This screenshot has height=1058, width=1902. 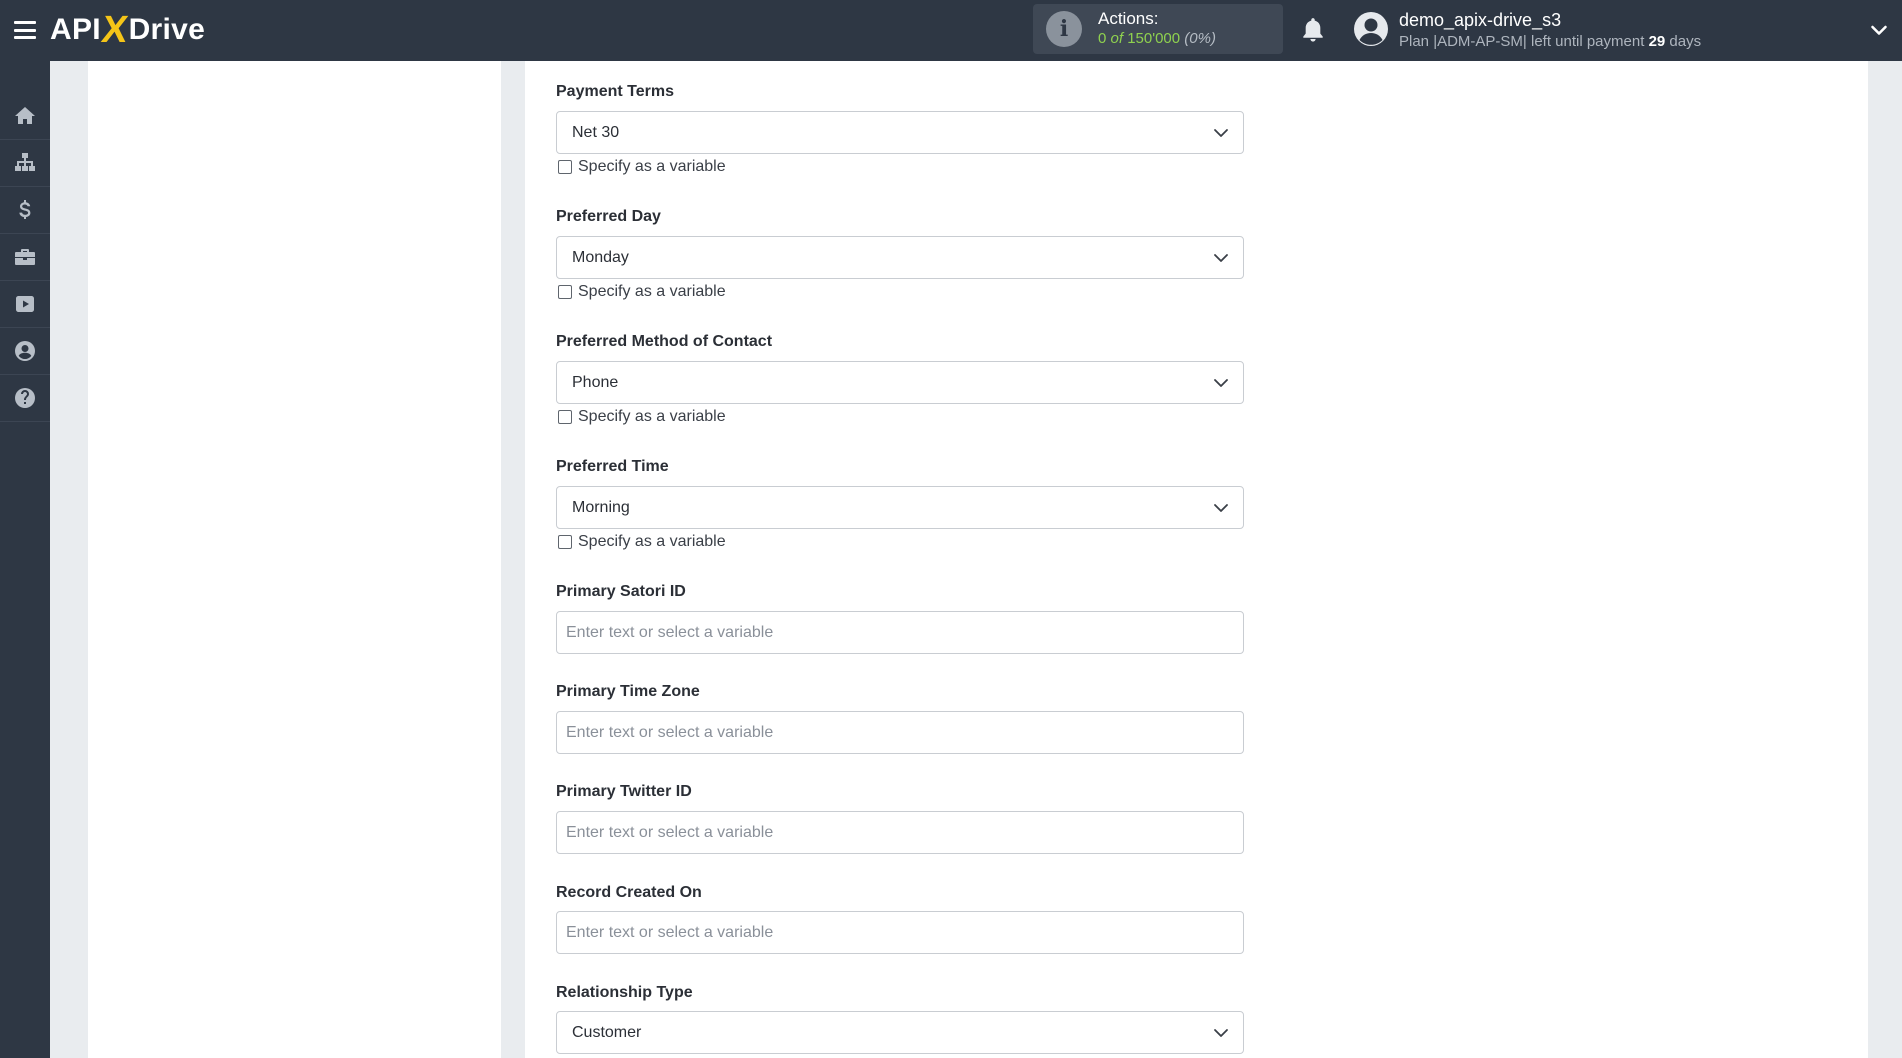 I want to click on sidebar-item-profile, so click(x=25, y=351).